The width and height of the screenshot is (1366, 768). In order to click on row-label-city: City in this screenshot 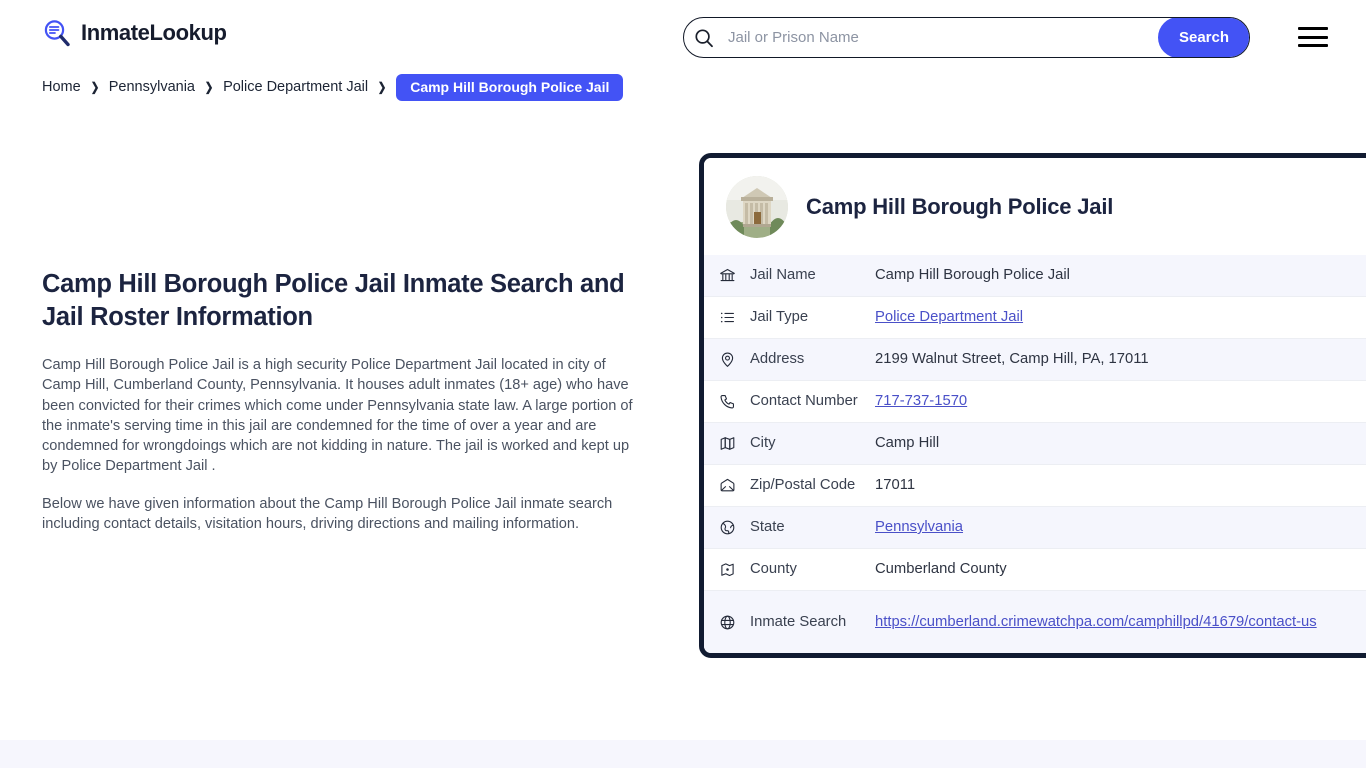, I will do `click(763, 443)`.